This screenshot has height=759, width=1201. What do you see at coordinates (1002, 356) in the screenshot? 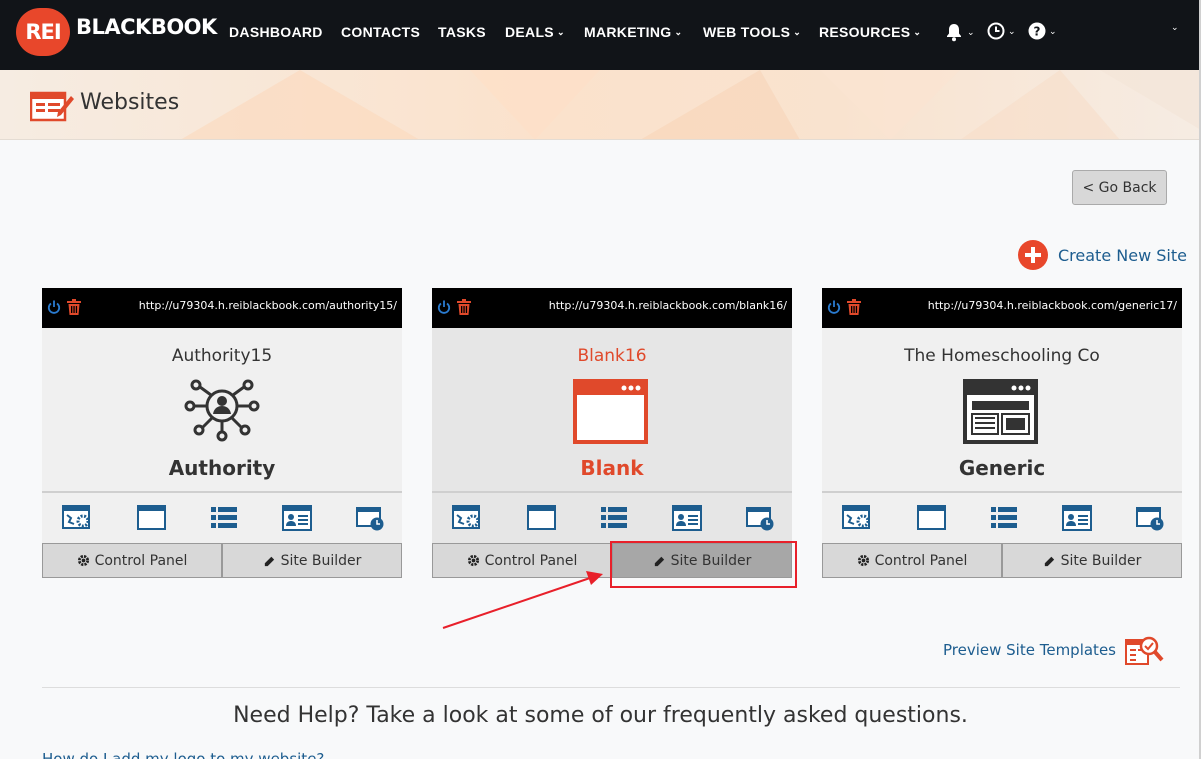
I see `site-name: The Homeschooling Co` at bounding box center [1002, 356].